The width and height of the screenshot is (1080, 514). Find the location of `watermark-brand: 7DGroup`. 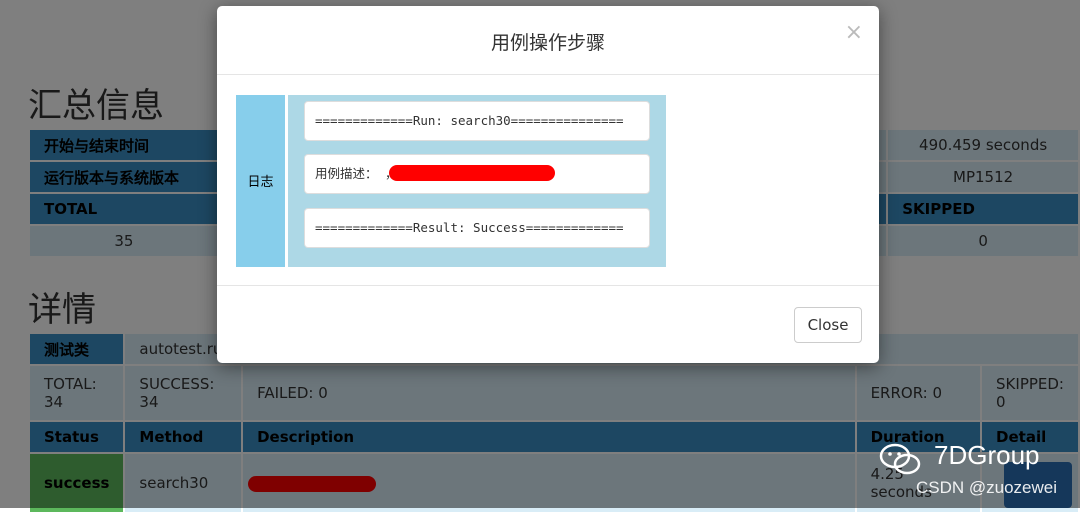

watermark-brand: 7DGroup is located at coordinates (987, 455).